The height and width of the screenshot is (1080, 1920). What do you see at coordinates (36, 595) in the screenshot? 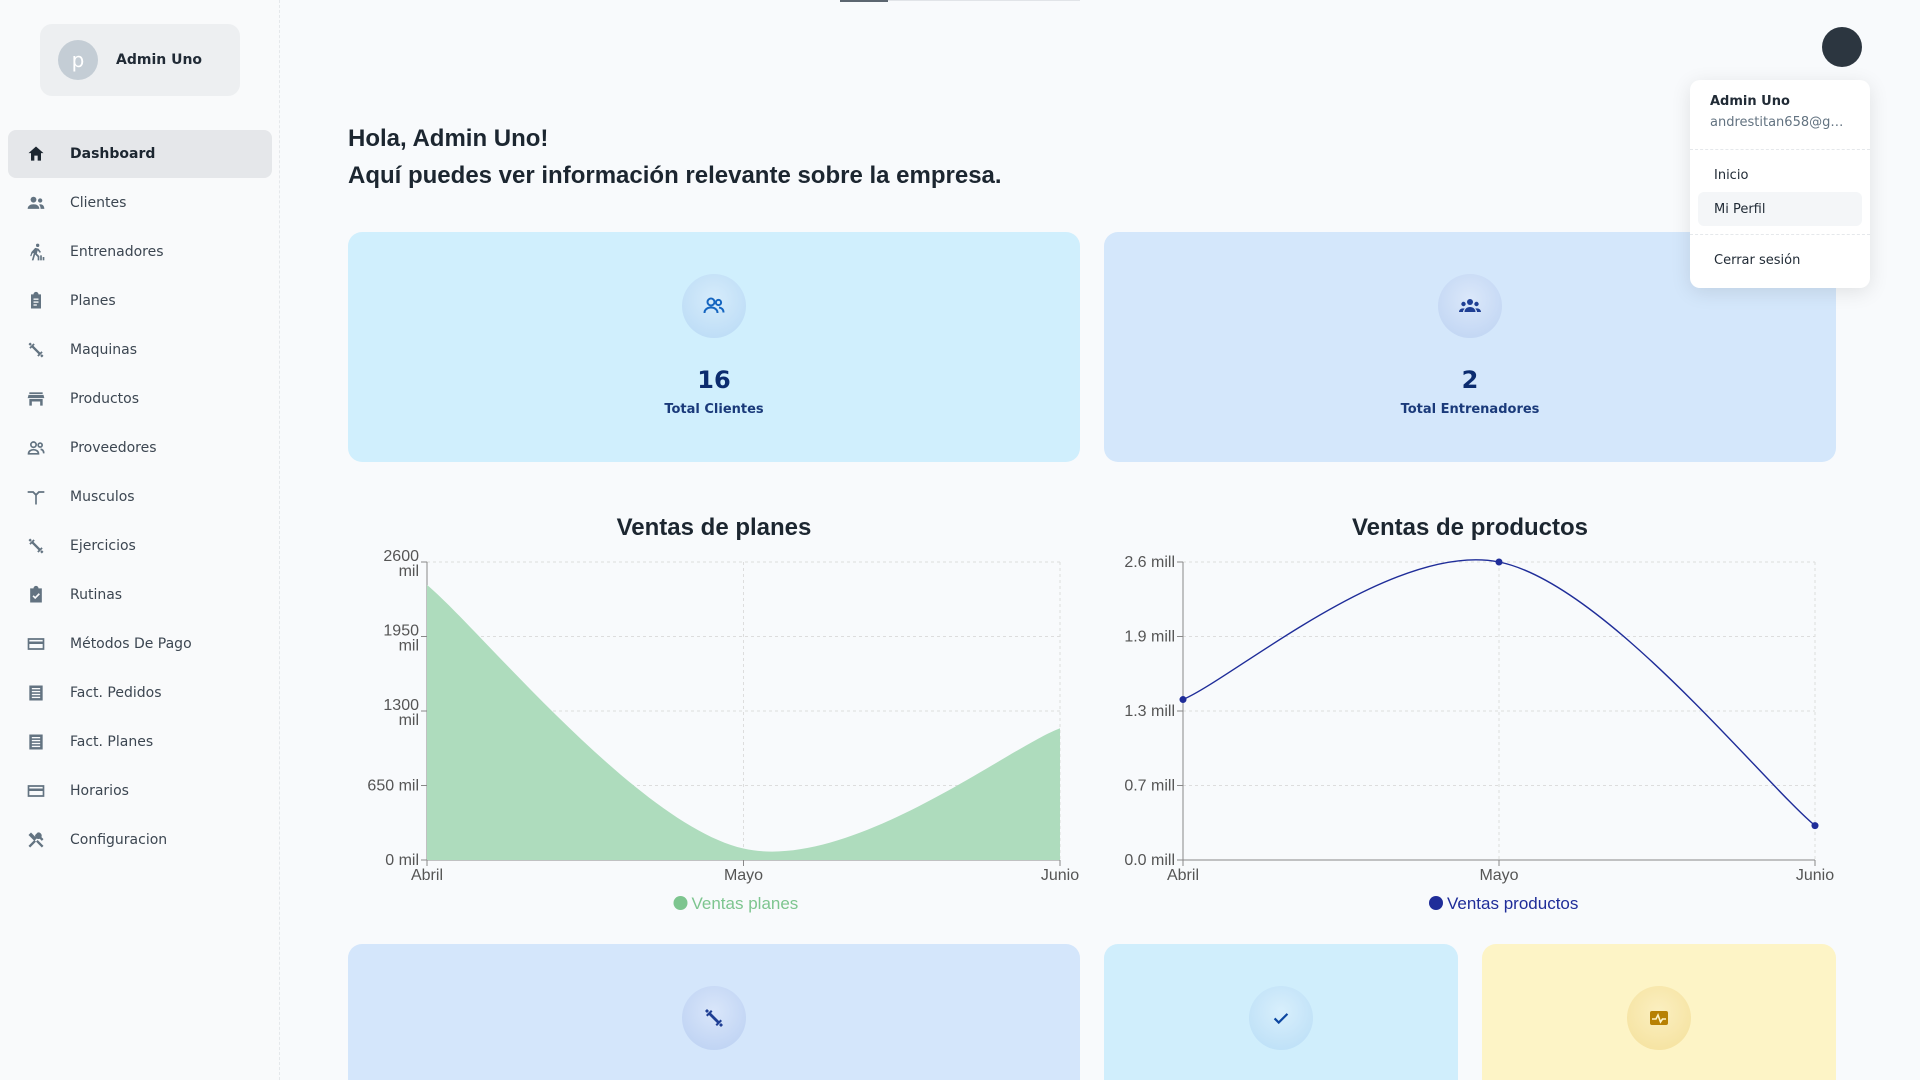
I see `clipboard-check-icon` at bounding box center [36, 595].